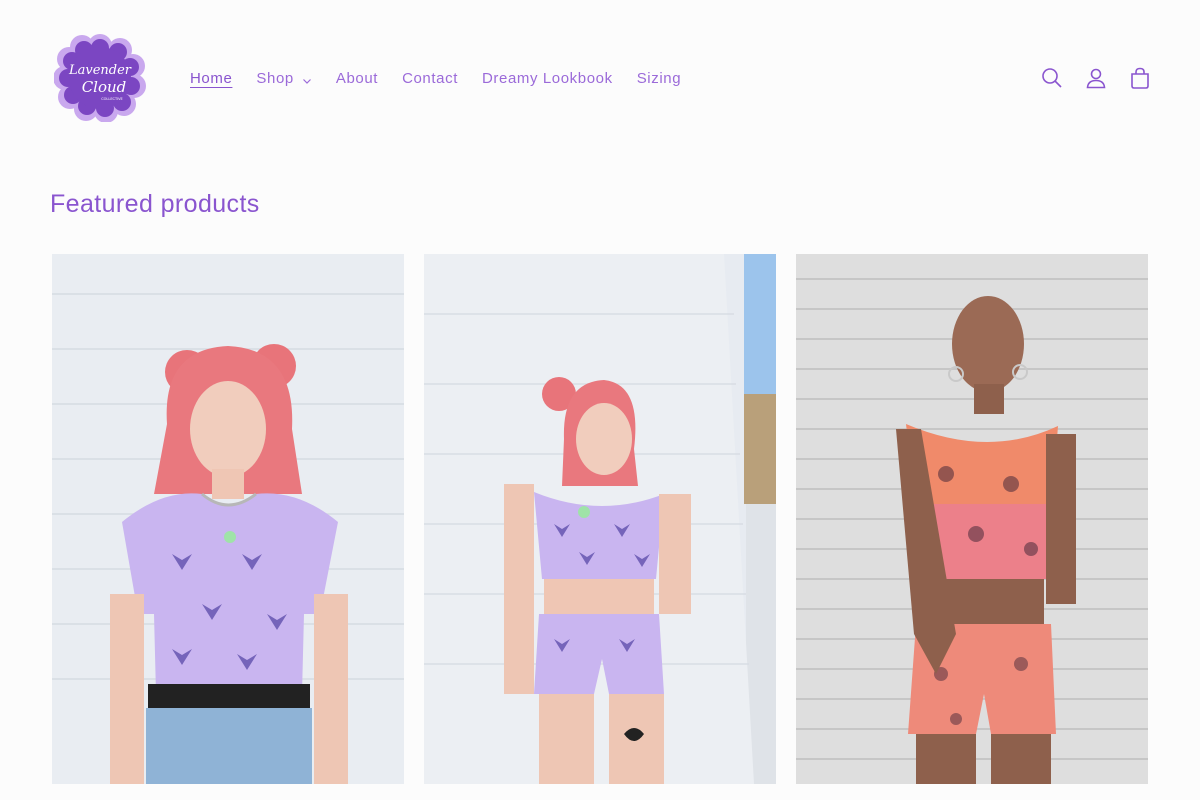 This screenshot has height=800, width=1200. I want to click on nav-item-home: Home, so click(211, 78).